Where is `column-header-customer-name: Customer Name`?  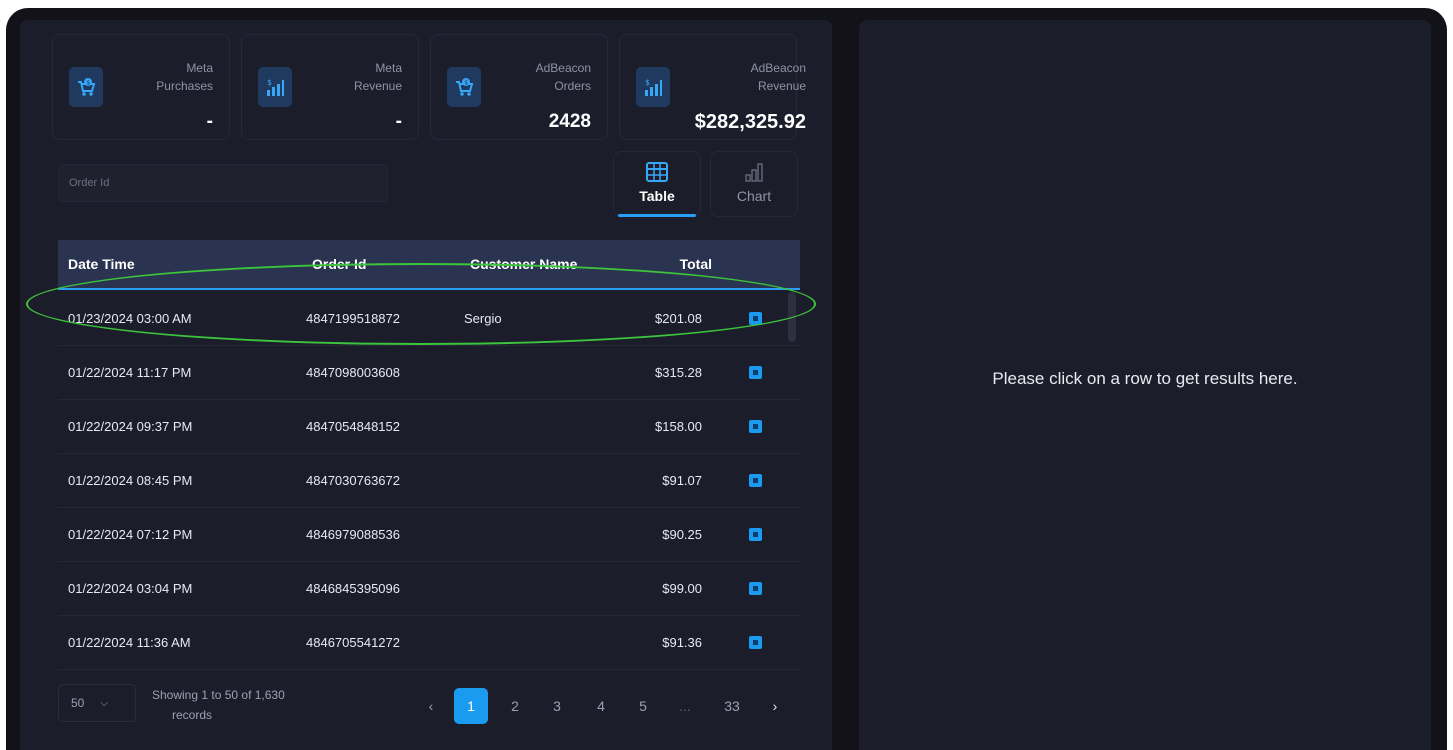
column-header-customer-name: Customer Name is located at coordinates (523, 264).